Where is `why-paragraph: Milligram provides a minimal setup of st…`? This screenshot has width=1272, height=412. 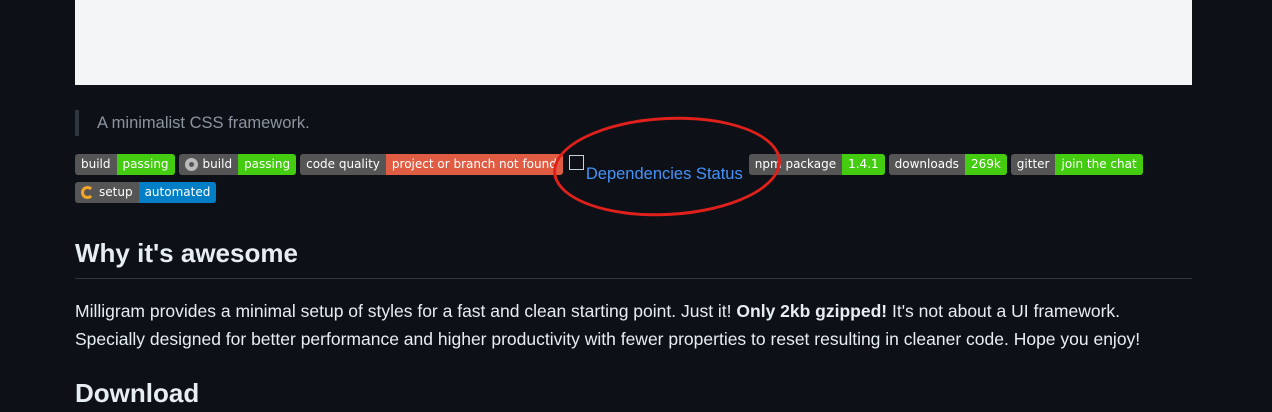 why-paragraph: Milligram provides a minimal setup of st… is located at coordinates (608, 325).